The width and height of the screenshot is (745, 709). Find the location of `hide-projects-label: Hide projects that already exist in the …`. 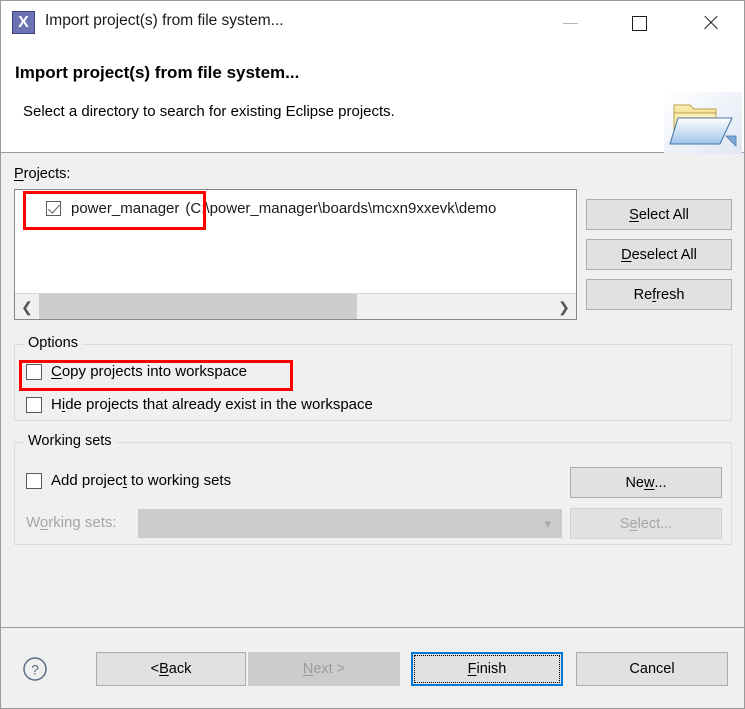

hide-projects-label: Hide projects that already exist in the … is located at coordinates (212, 404).